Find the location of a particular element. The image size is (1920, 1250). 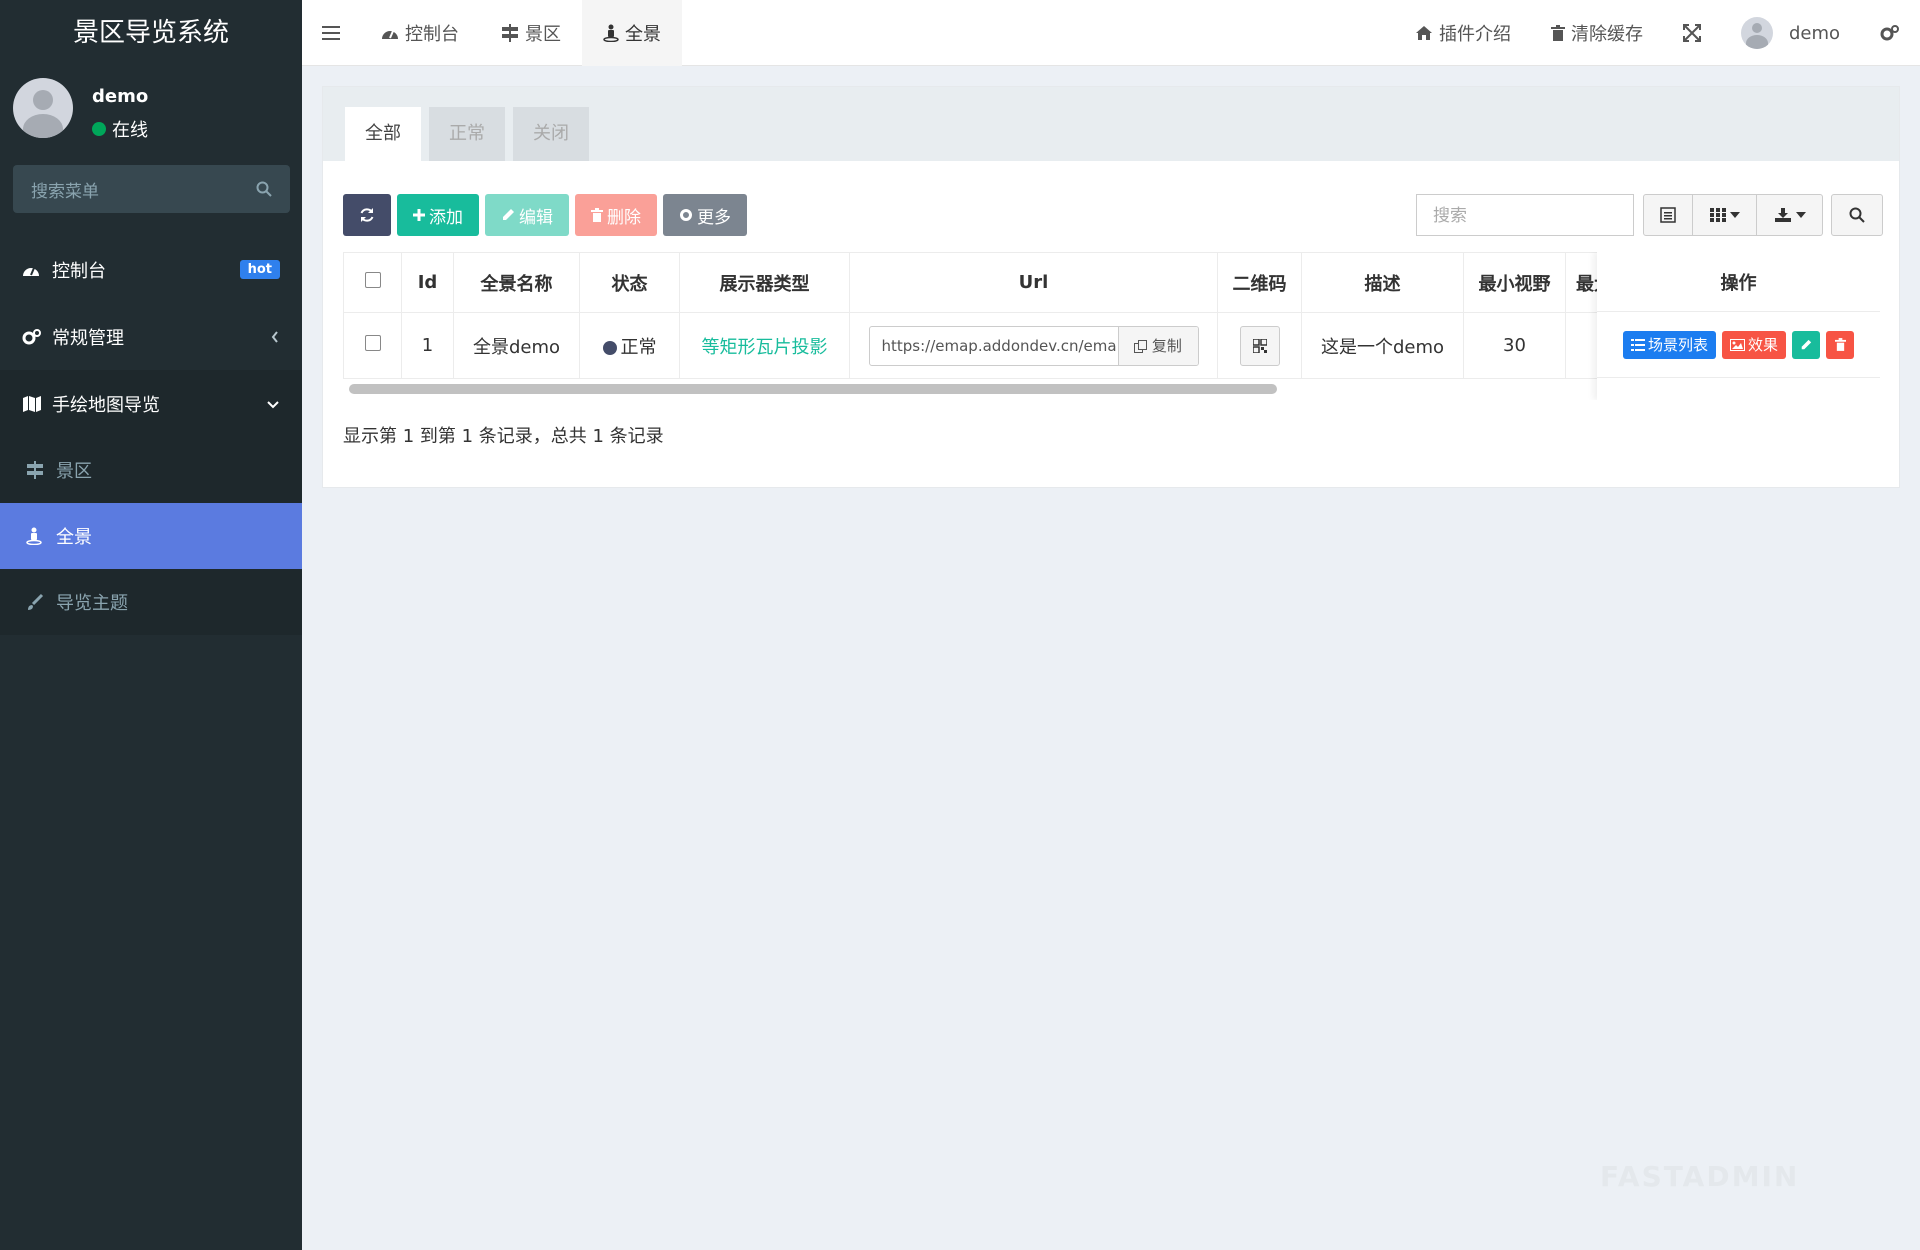

watermark-logo: FASTADMIN is located at coordinates (1699, 1176).